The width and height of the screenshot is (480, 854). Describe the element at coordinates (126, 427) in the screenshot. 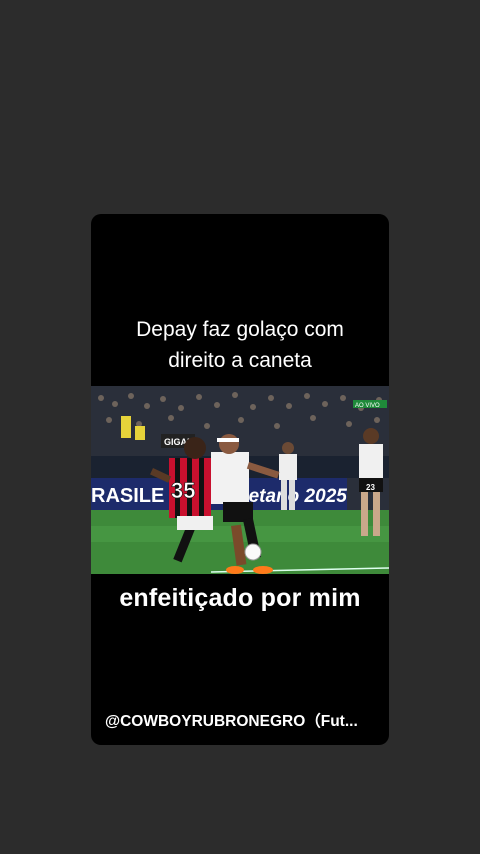

I see `steward-vest` at that location.